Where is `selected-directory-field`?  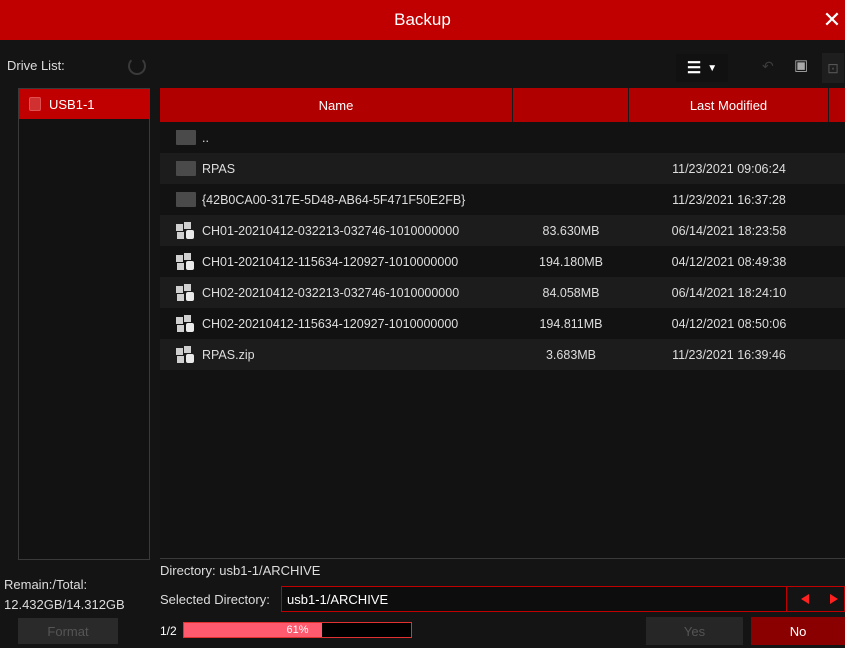 selected-directory-field is located at coordinates (534, 599).